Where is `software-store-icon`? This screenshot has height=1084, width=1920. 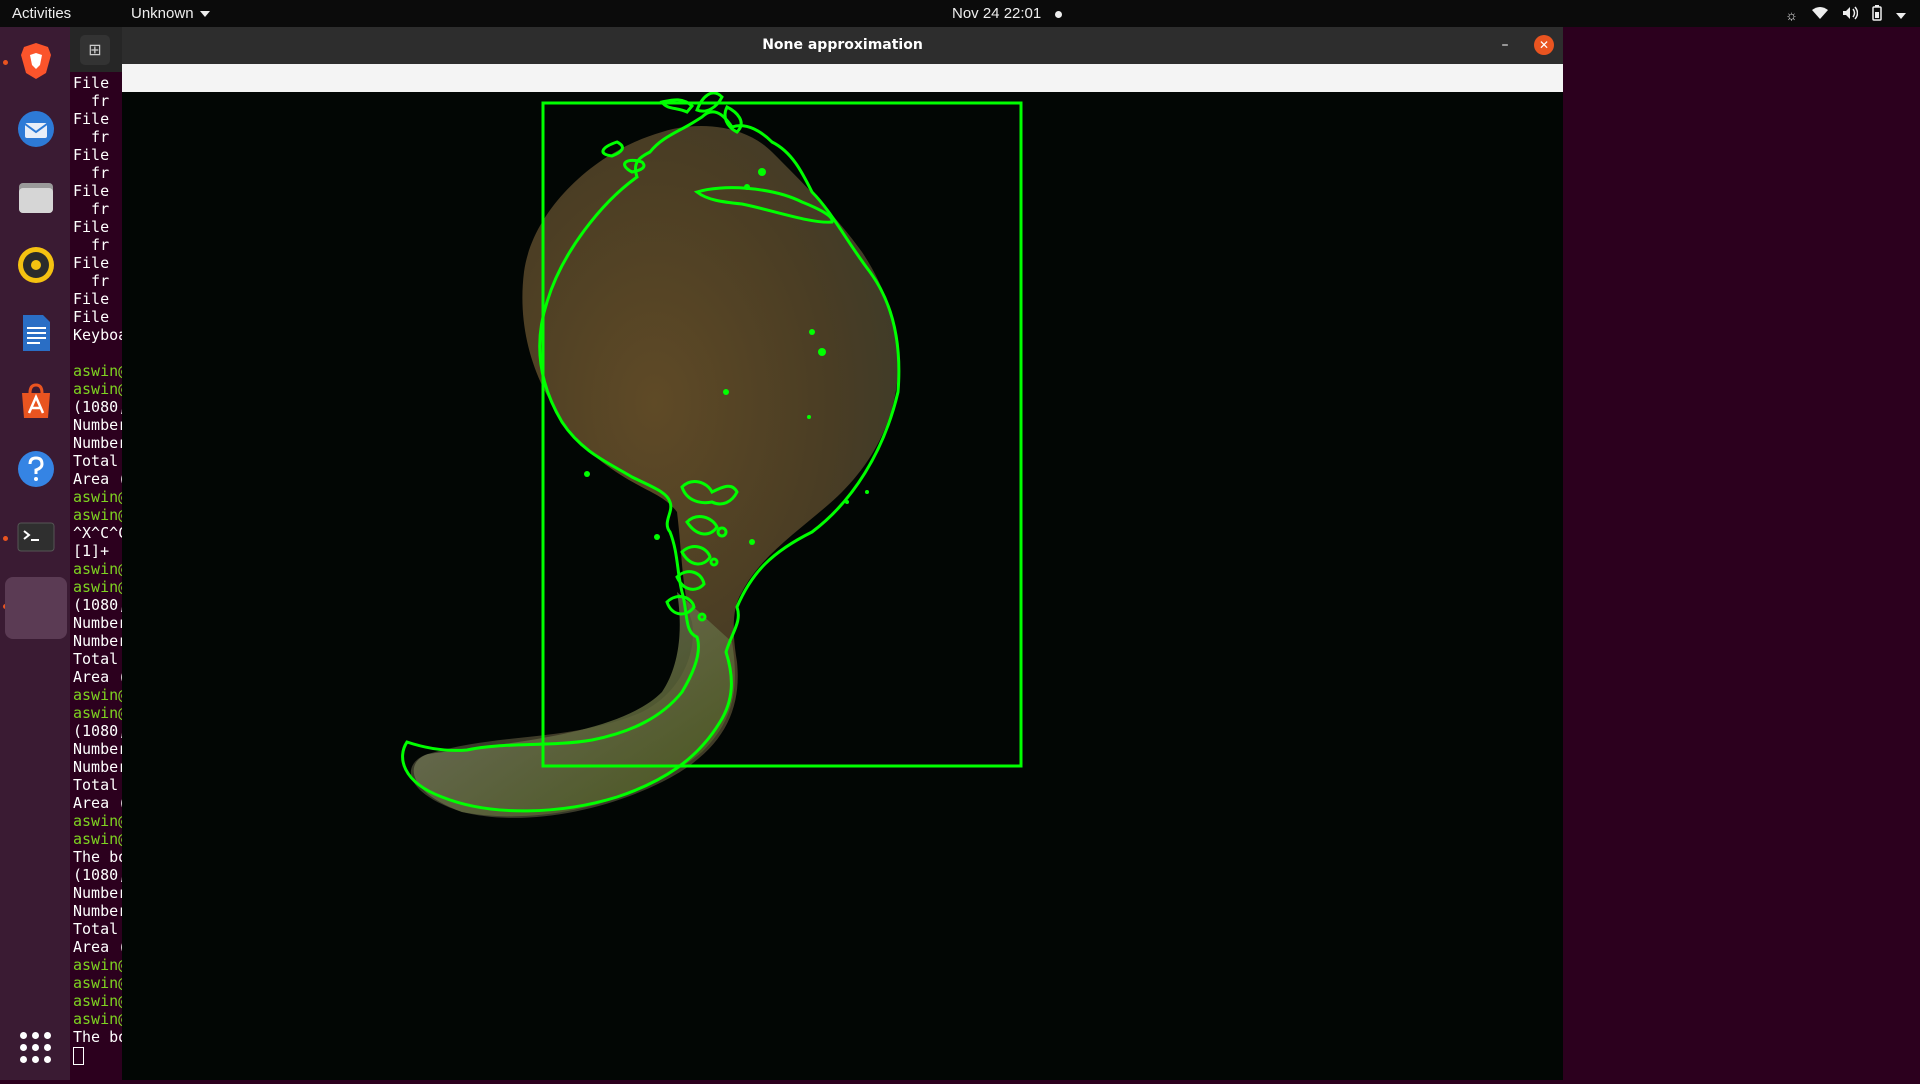
software-store-icon is located at coordinates (36, 400).